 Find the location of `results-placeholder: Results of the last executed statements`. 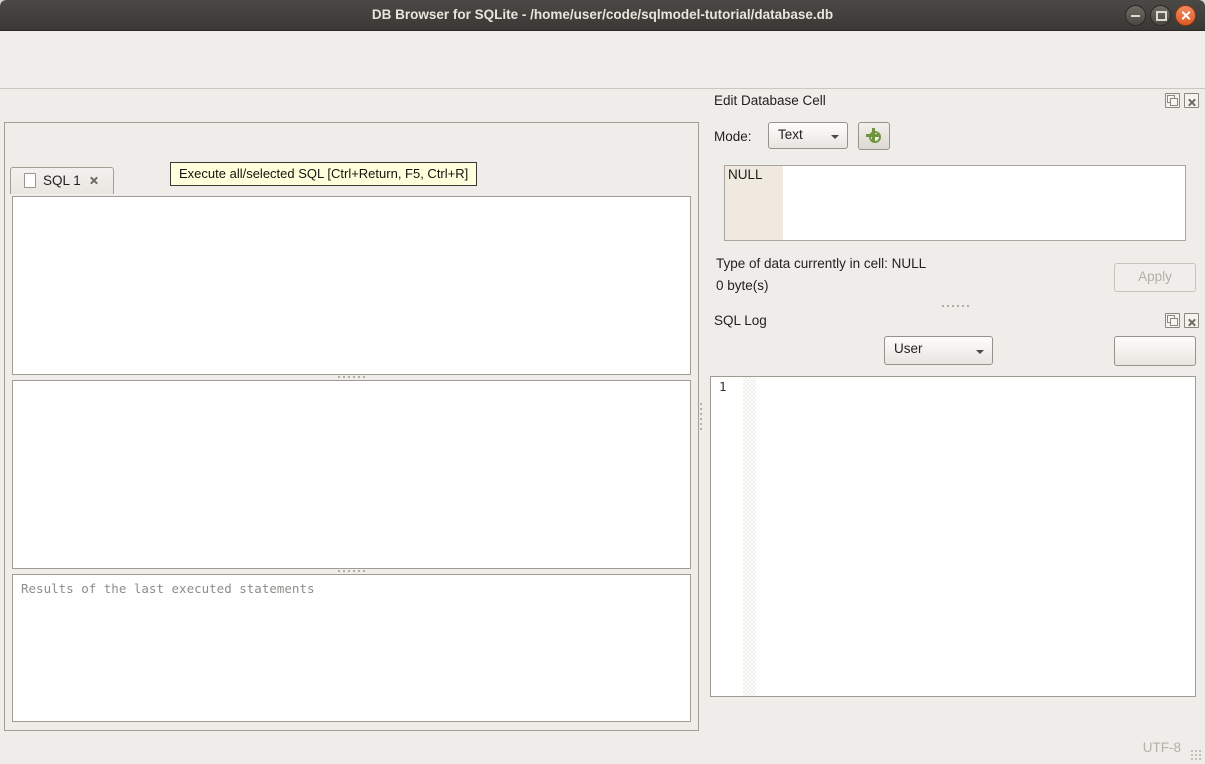

results-placeholder: Results of the last executed statements is located at coordinates (168, 588).